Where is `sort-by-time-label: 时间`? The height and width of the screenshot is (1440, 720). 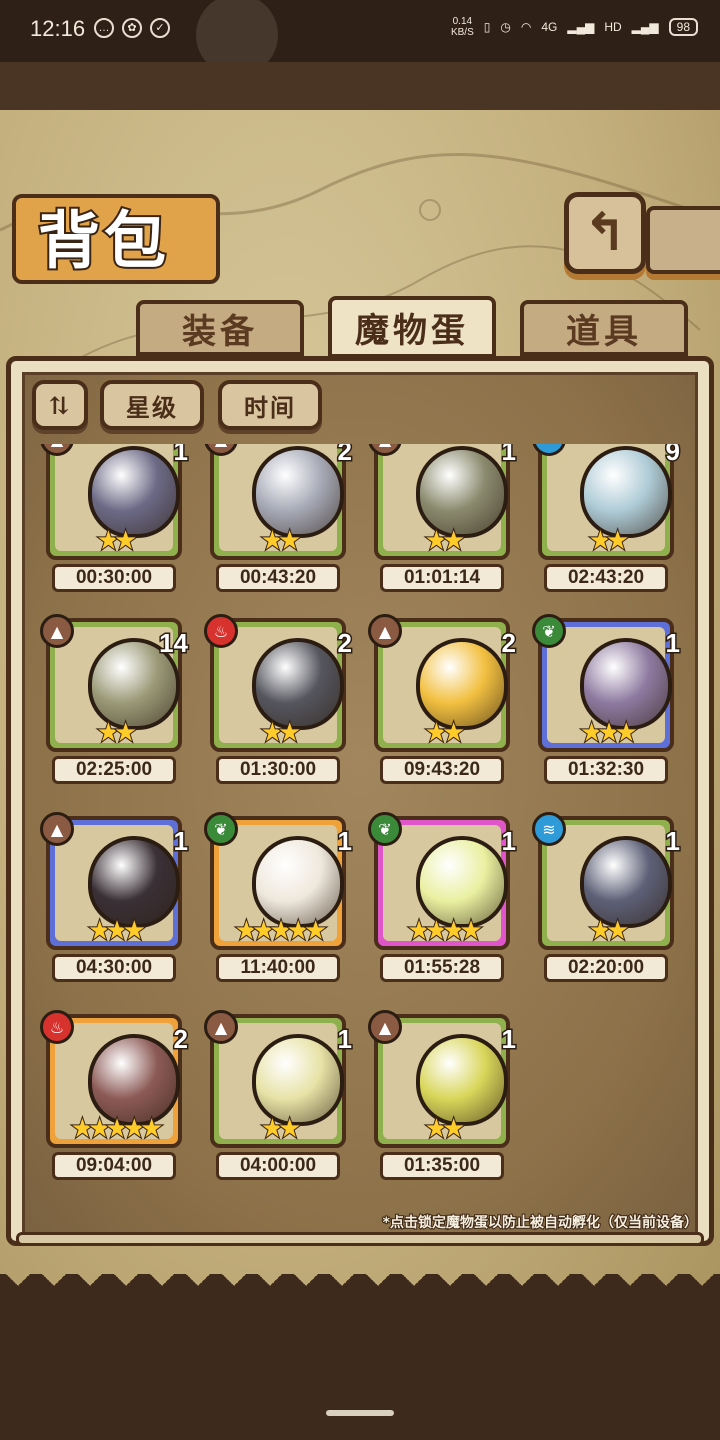
sort-by-time-label: 时间 is located at coordinates (270, 407).